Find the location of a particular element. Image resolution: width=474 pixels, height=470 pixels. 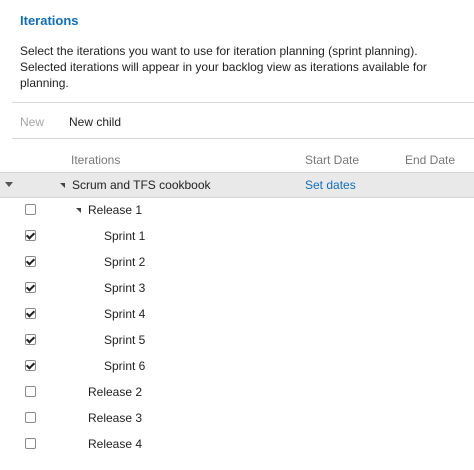

tree-row: Release 2 is located at coordinates (237, 393).